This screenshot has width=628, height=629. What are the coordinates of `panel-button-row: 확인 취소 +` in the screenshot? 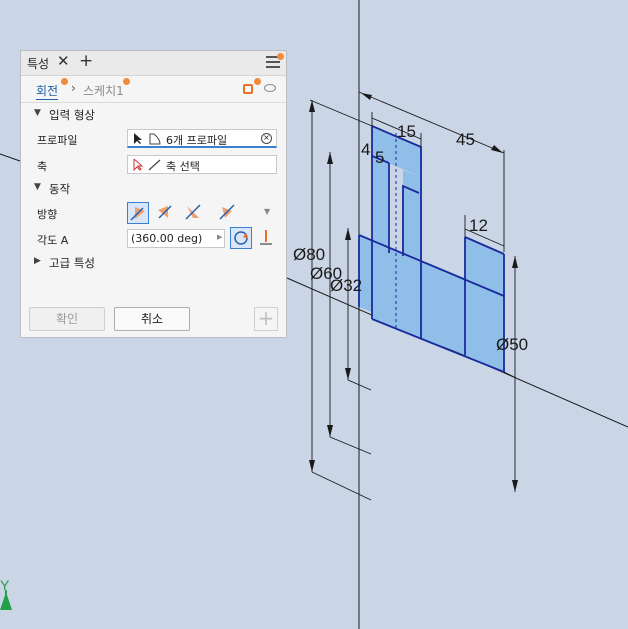 It's located at (153, 320).